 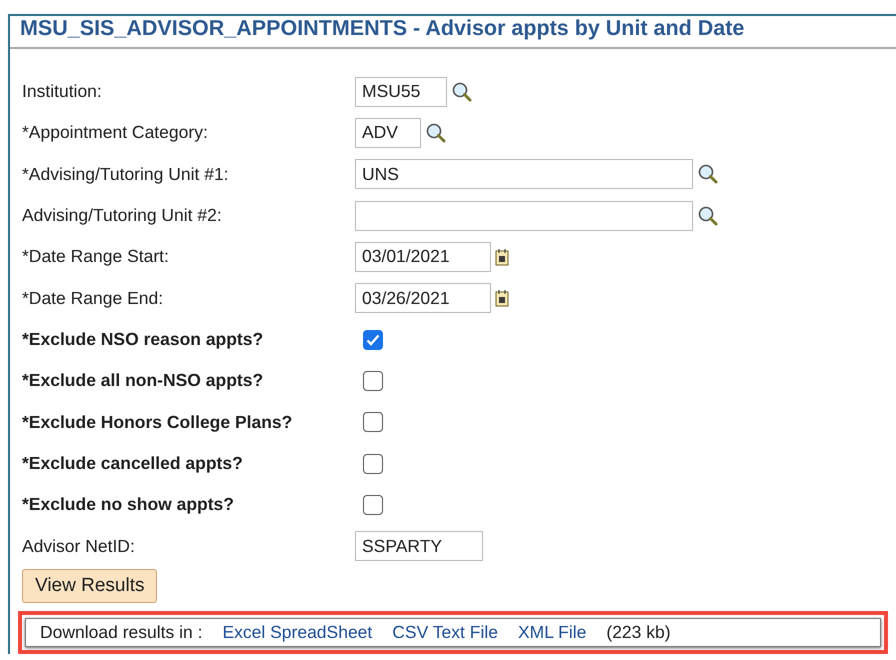 What do you see at coordinates (419, 546) in the screenshot?
I see `input-field: SSPARTY` at bounding box center [419, 546].